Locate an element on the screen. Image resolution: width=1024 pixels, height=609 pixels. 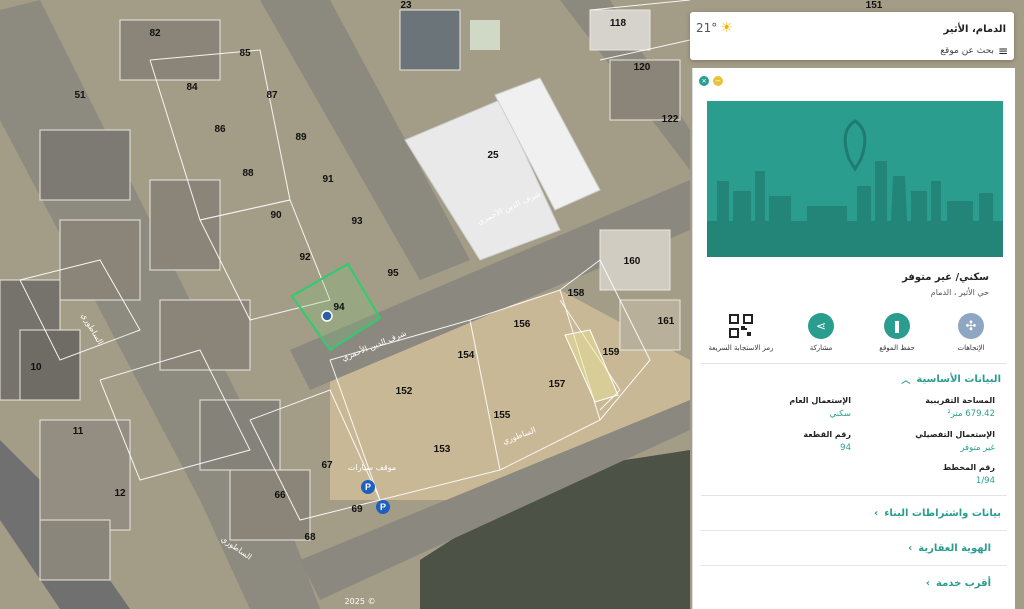
plot-number: 84 is located at coordinates (192, 87).